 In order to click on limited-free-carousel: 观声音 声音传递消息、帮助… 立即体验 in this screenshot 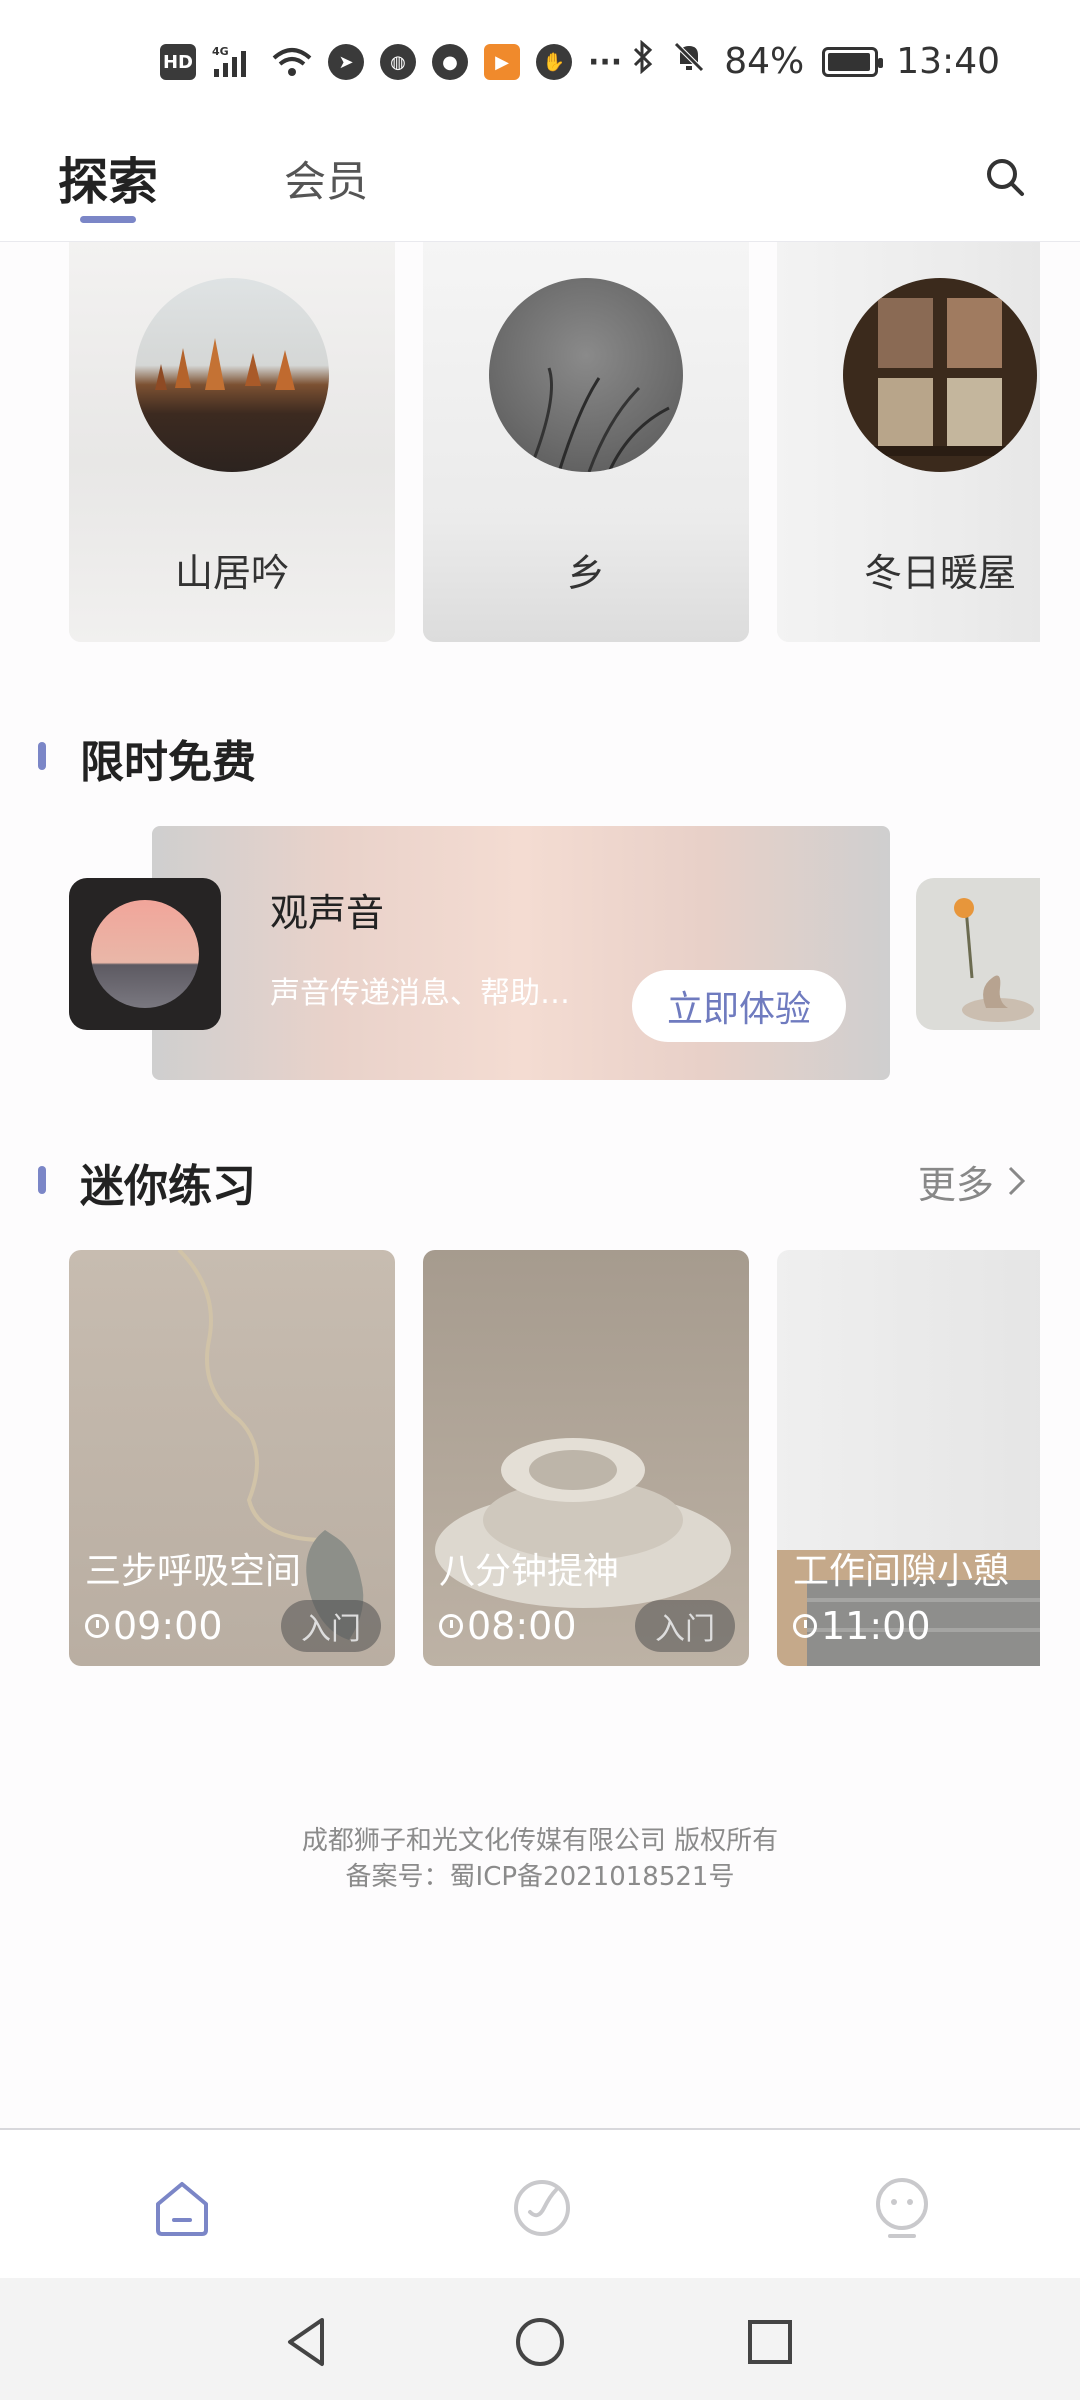, I will do `click(520, 956)`.